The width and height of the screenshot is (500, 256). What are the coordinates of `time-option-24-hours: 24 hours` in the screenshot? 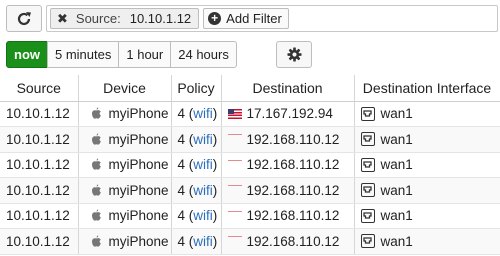 It's located at (203, 54).